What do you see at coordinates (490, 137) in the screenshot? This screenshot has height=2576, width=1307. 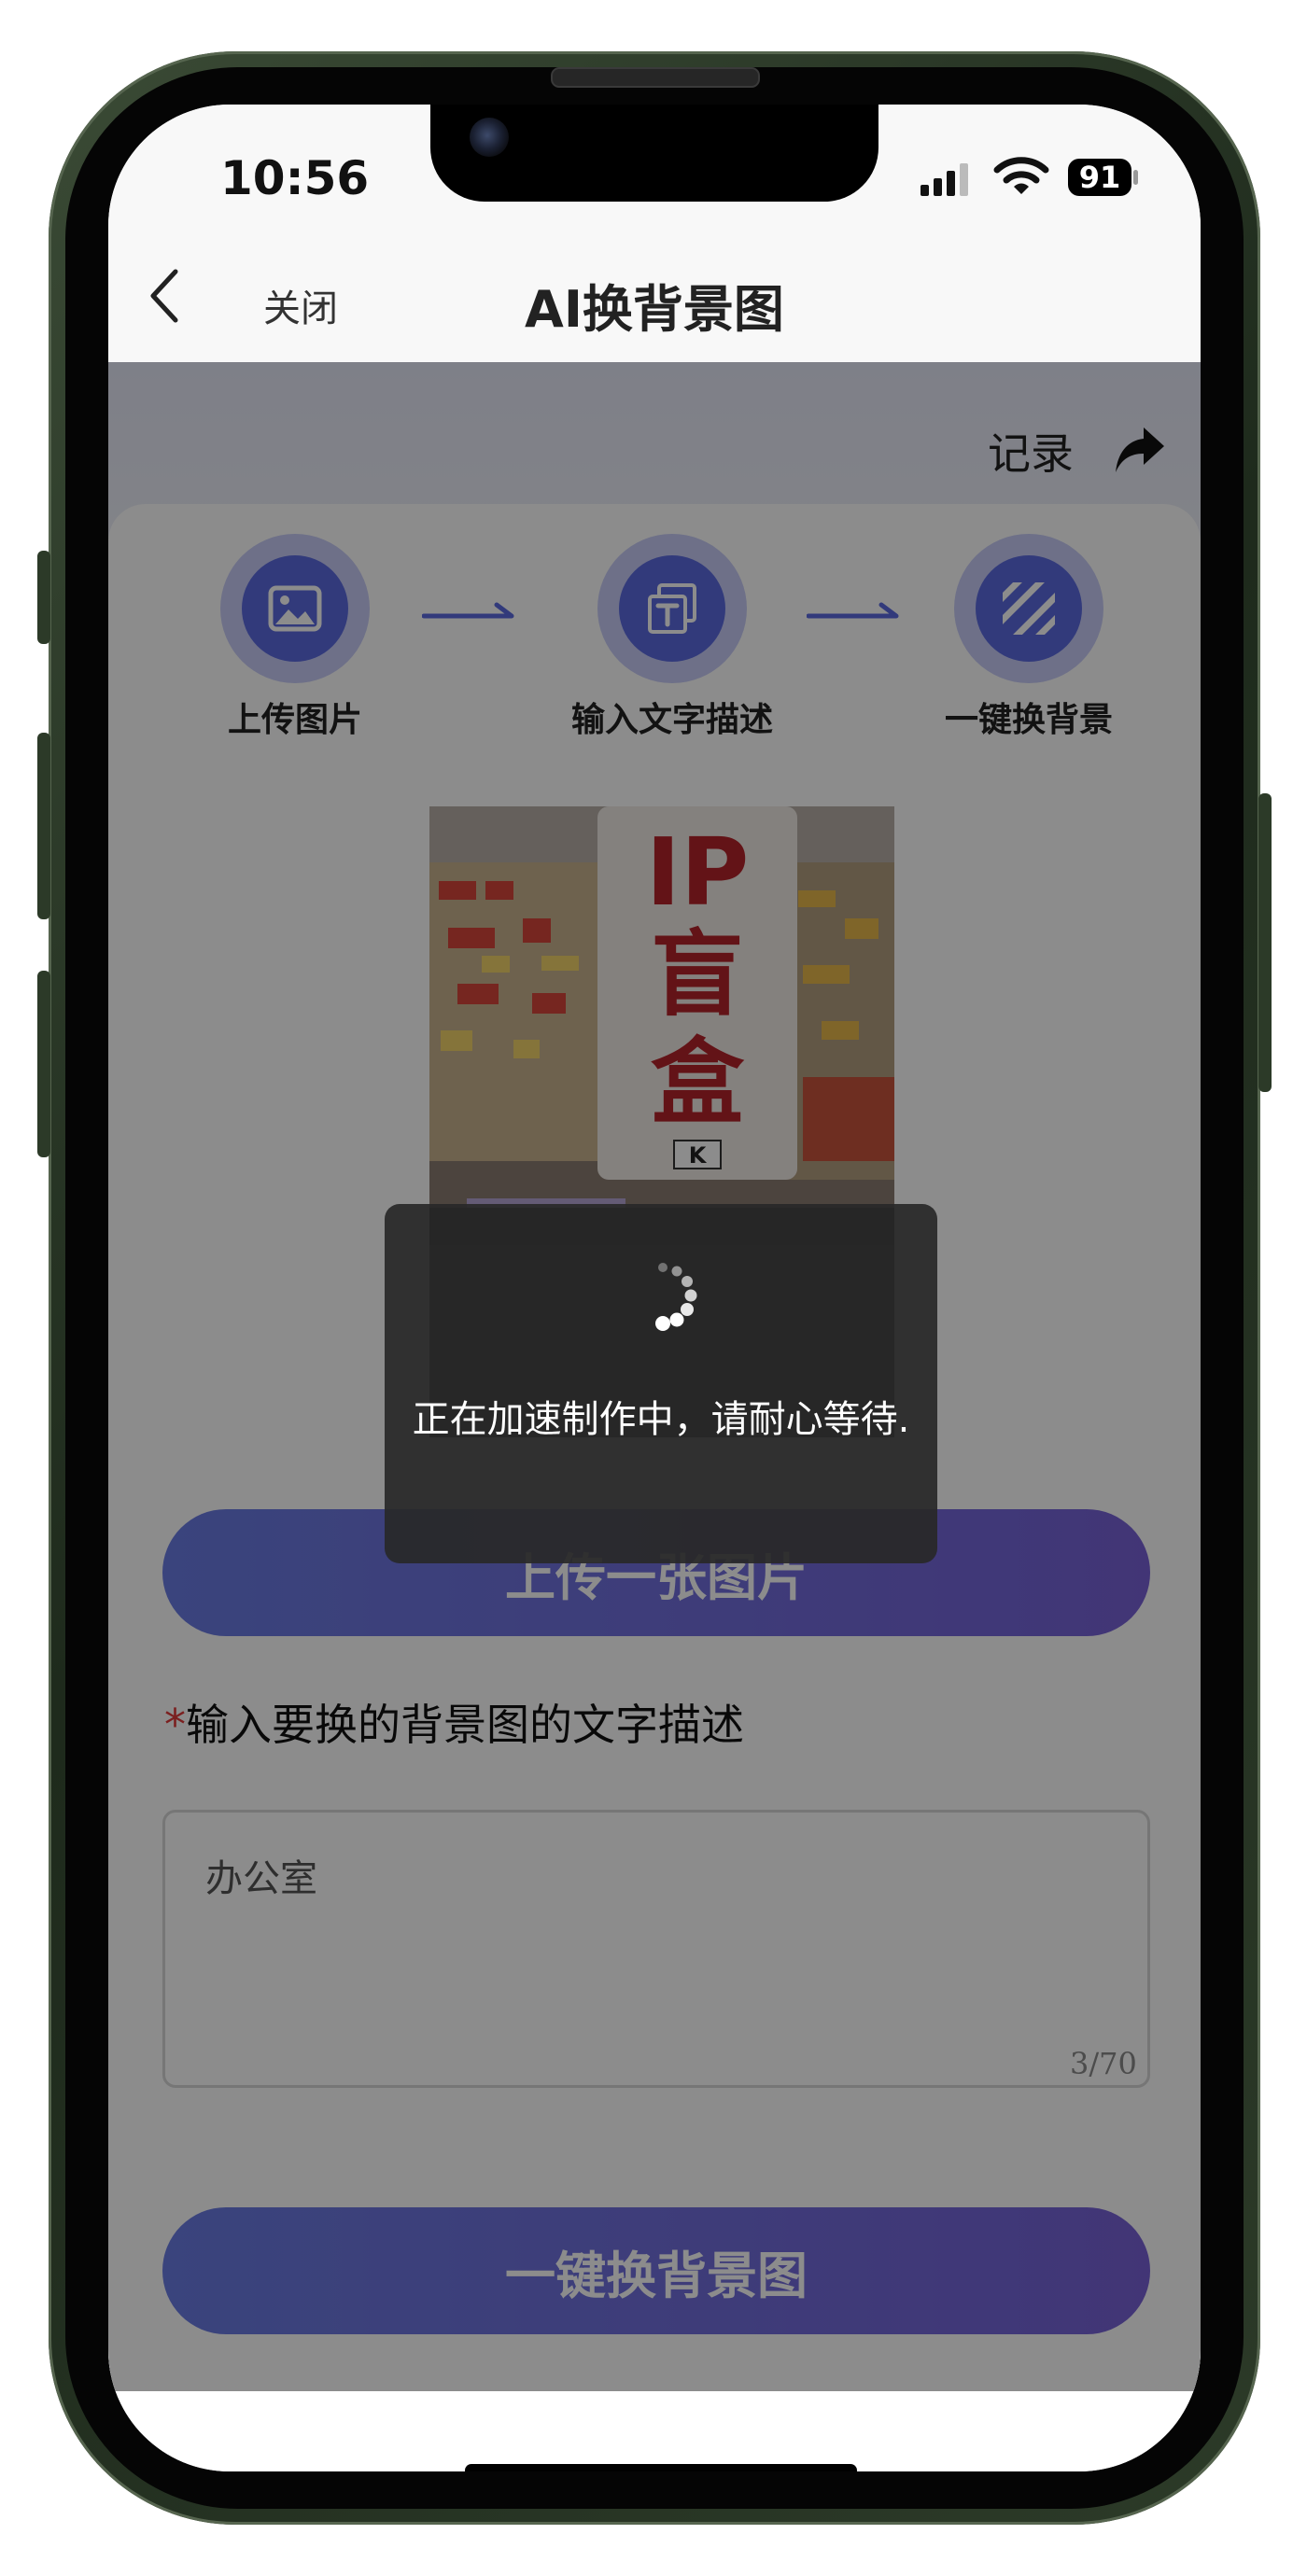 I see `front-camera` at bounding box center [490, 137].